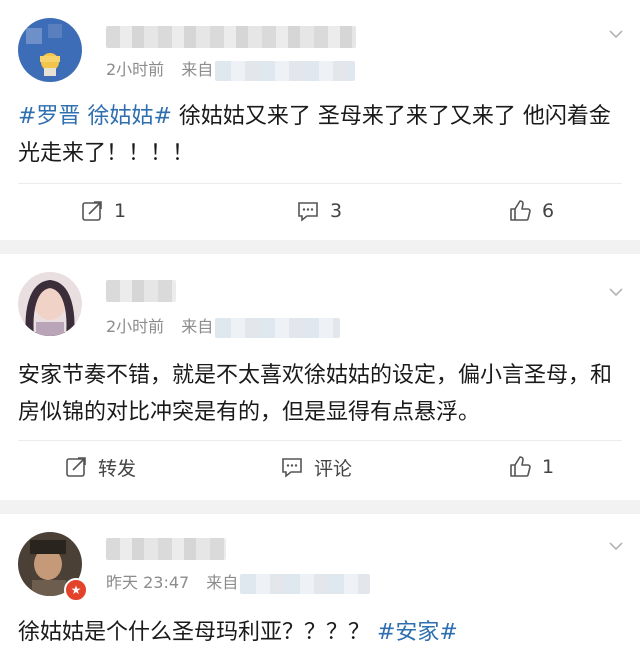 The width and height of the screenshot is (640, 660). Describe the element at coordinates (120, 211) in the screenshot. I see `repost-count: 1` at that location.